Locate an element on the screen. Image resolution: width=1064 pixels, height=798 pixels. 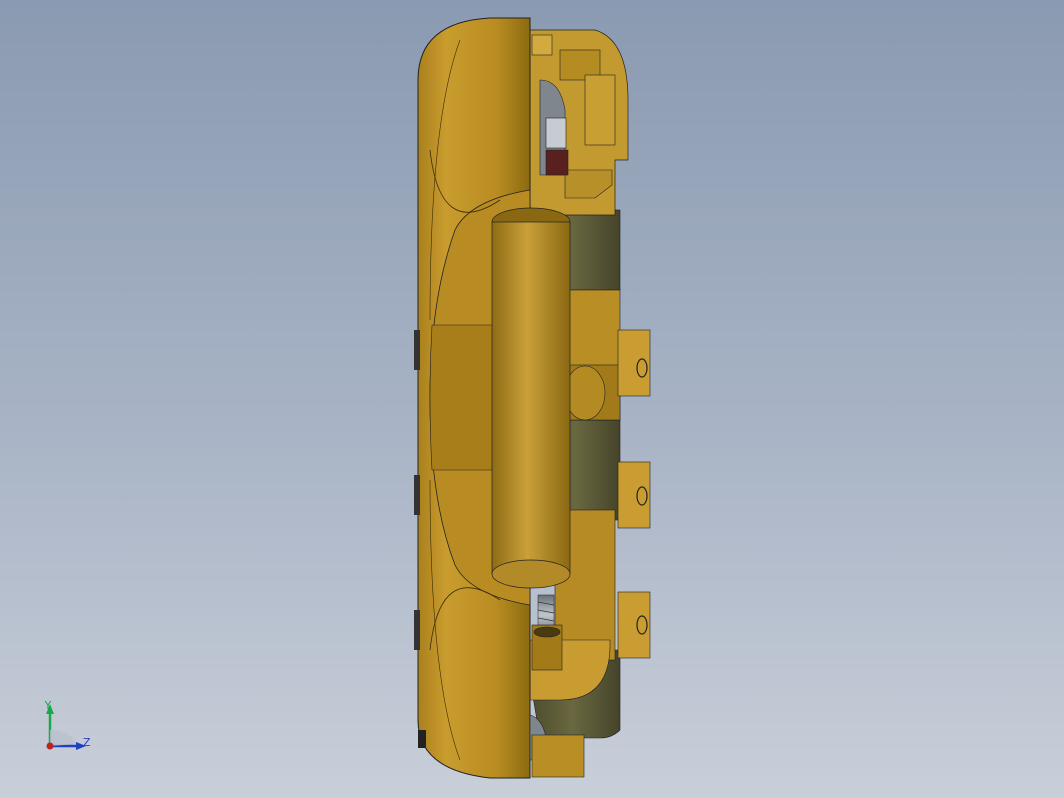
tab-middle is located at coordinates (634, 495).